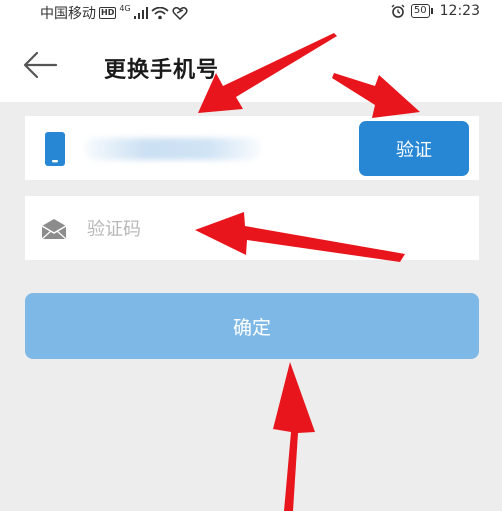  I want to click on top-app-bar: 更换手机号, so click(251, 65).